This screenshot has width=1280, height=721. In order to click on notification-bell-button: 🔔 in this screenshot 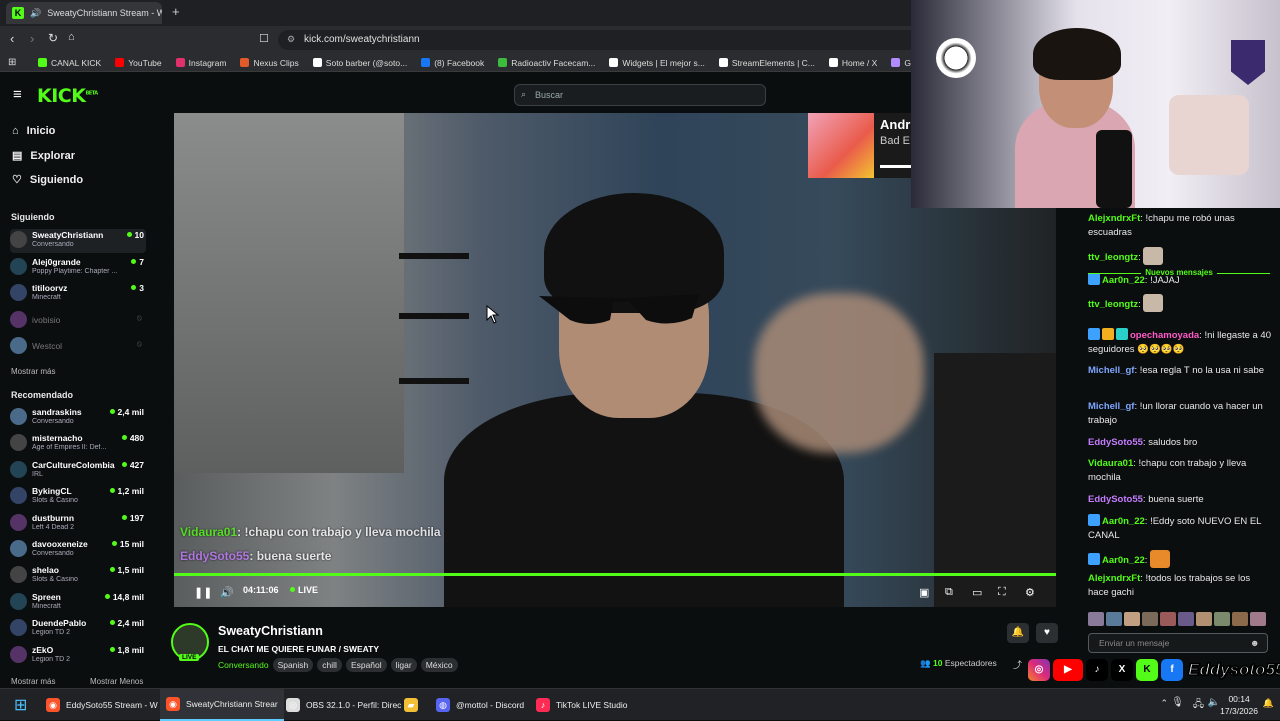, I will do `click(1018, 633)`.